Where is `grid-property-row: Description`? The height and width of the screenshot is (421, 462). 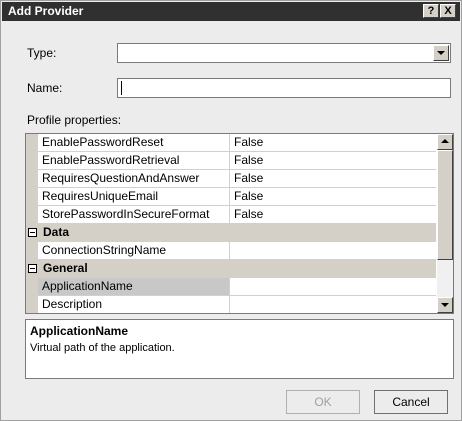
grid-property-row: Description is located at coordinates (231, 304).